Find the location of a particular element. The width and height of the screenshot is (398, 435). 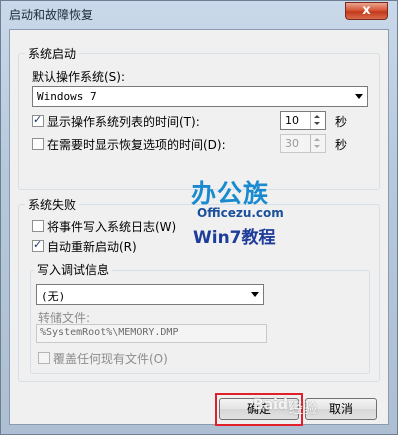

watermark-logo-site: Officezu.com is located at coordinates (240, 213).